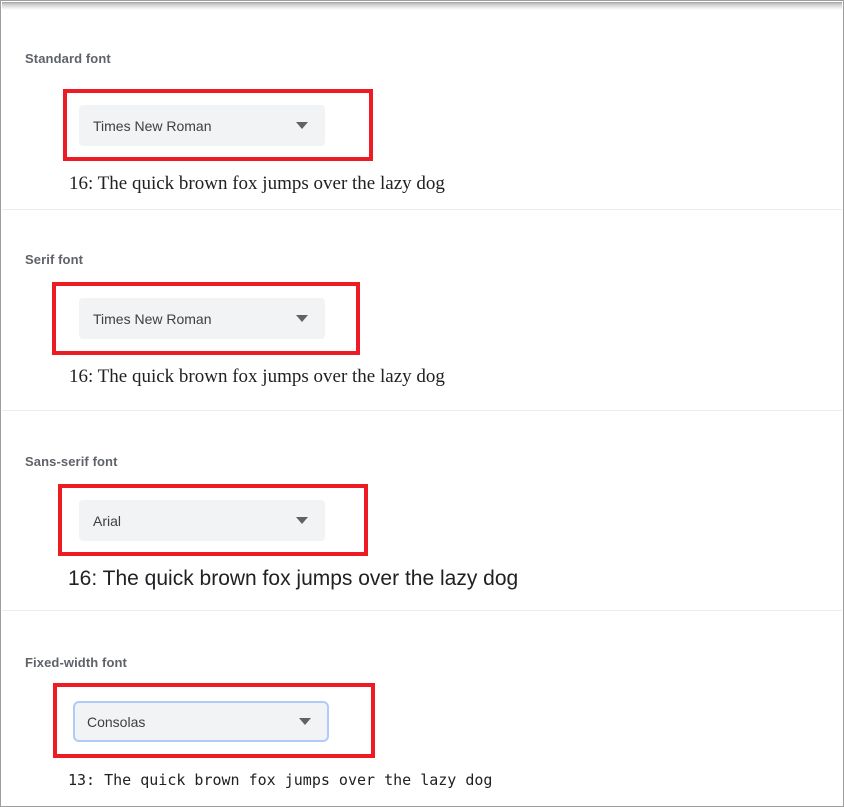  What do you see at coordinates (422, 6) in the screenshot?
I see `scroll-shadow` at bounding box center [422, 6].